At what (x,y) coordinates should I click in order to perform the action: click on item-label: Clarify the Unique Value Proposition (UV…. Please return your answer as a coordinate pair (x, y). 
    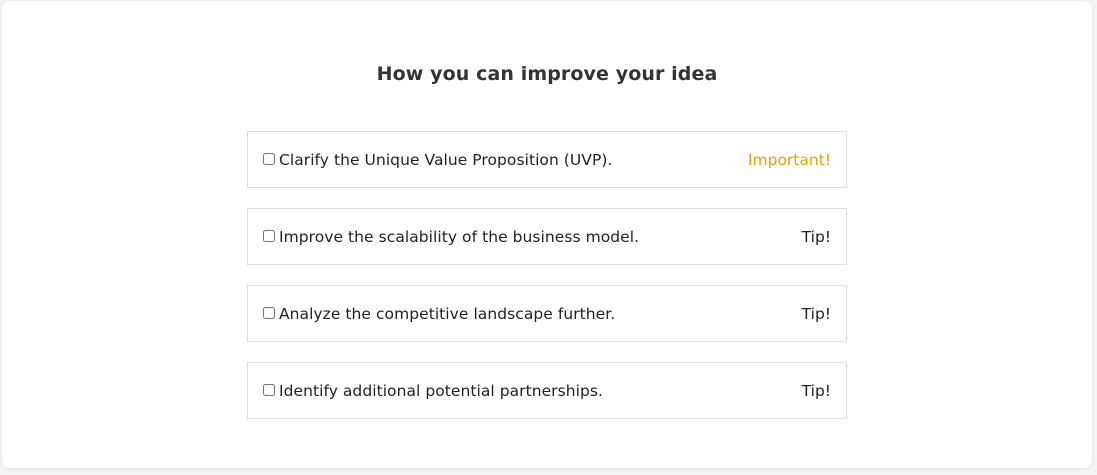
    Looking at the image, I should click on (446, 159).